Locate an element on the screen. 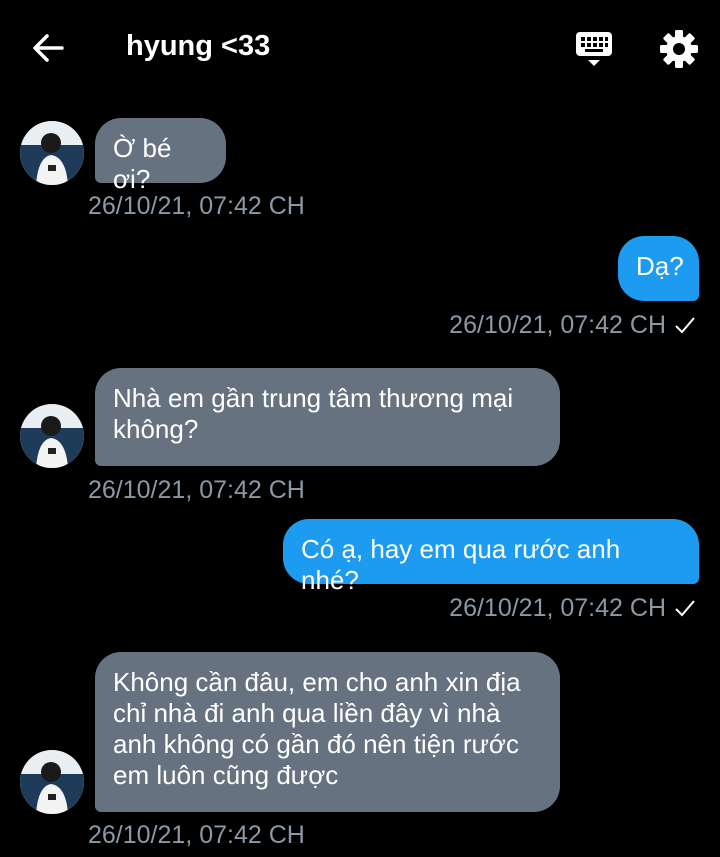  keyboard-button is located at coordinates (594, 50).